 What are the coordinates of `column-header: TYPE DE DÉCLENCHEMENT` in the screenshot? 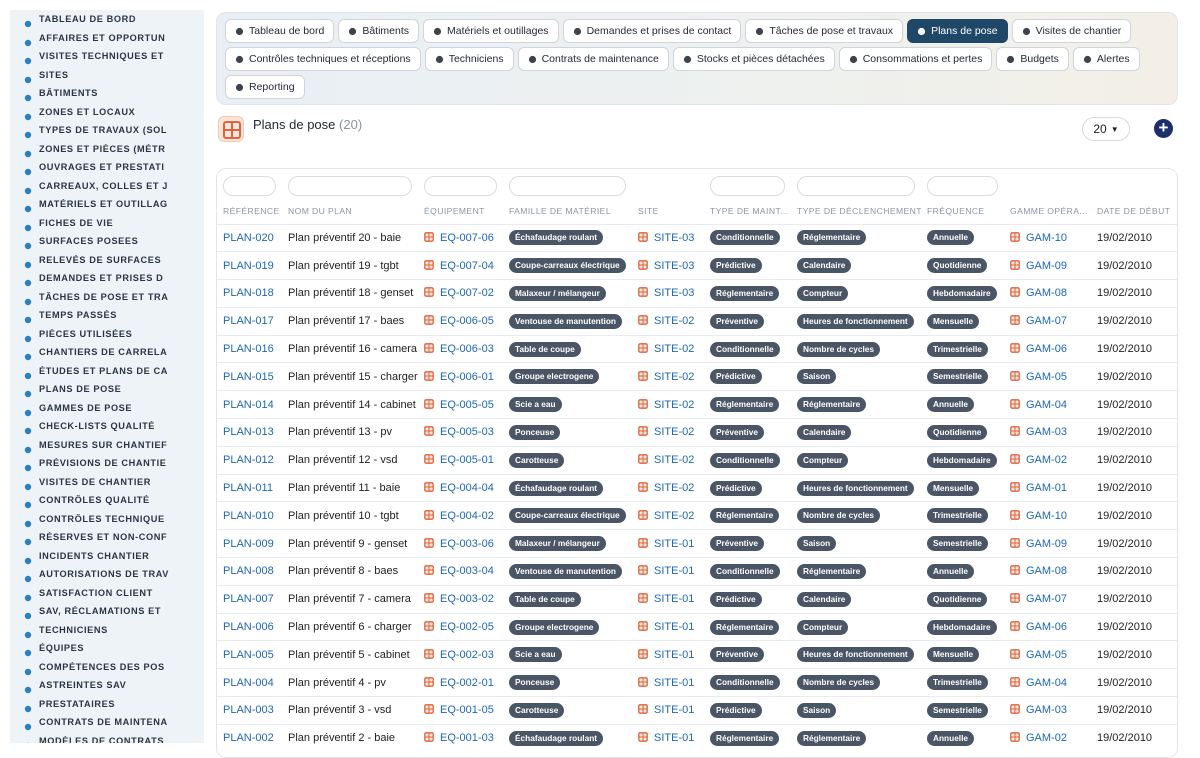 It's located at (856, 211).